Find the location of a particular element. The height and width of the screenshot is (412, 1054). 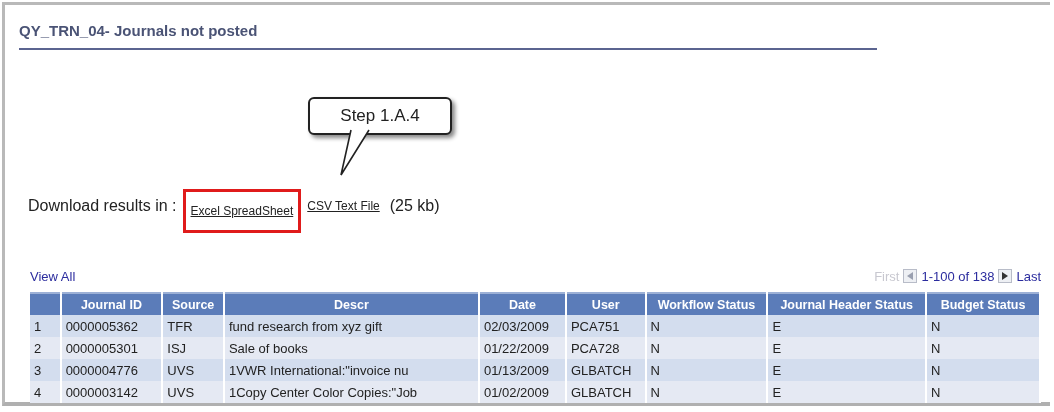

download-link: CSV Text File is located at coordinates (343, 206).